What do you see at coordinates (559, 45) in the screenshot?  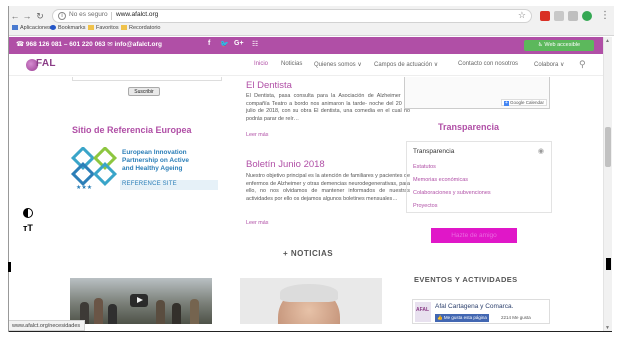 I see `web-accessible-button: ♿ Web accesible` at bounding box center [559, 45].